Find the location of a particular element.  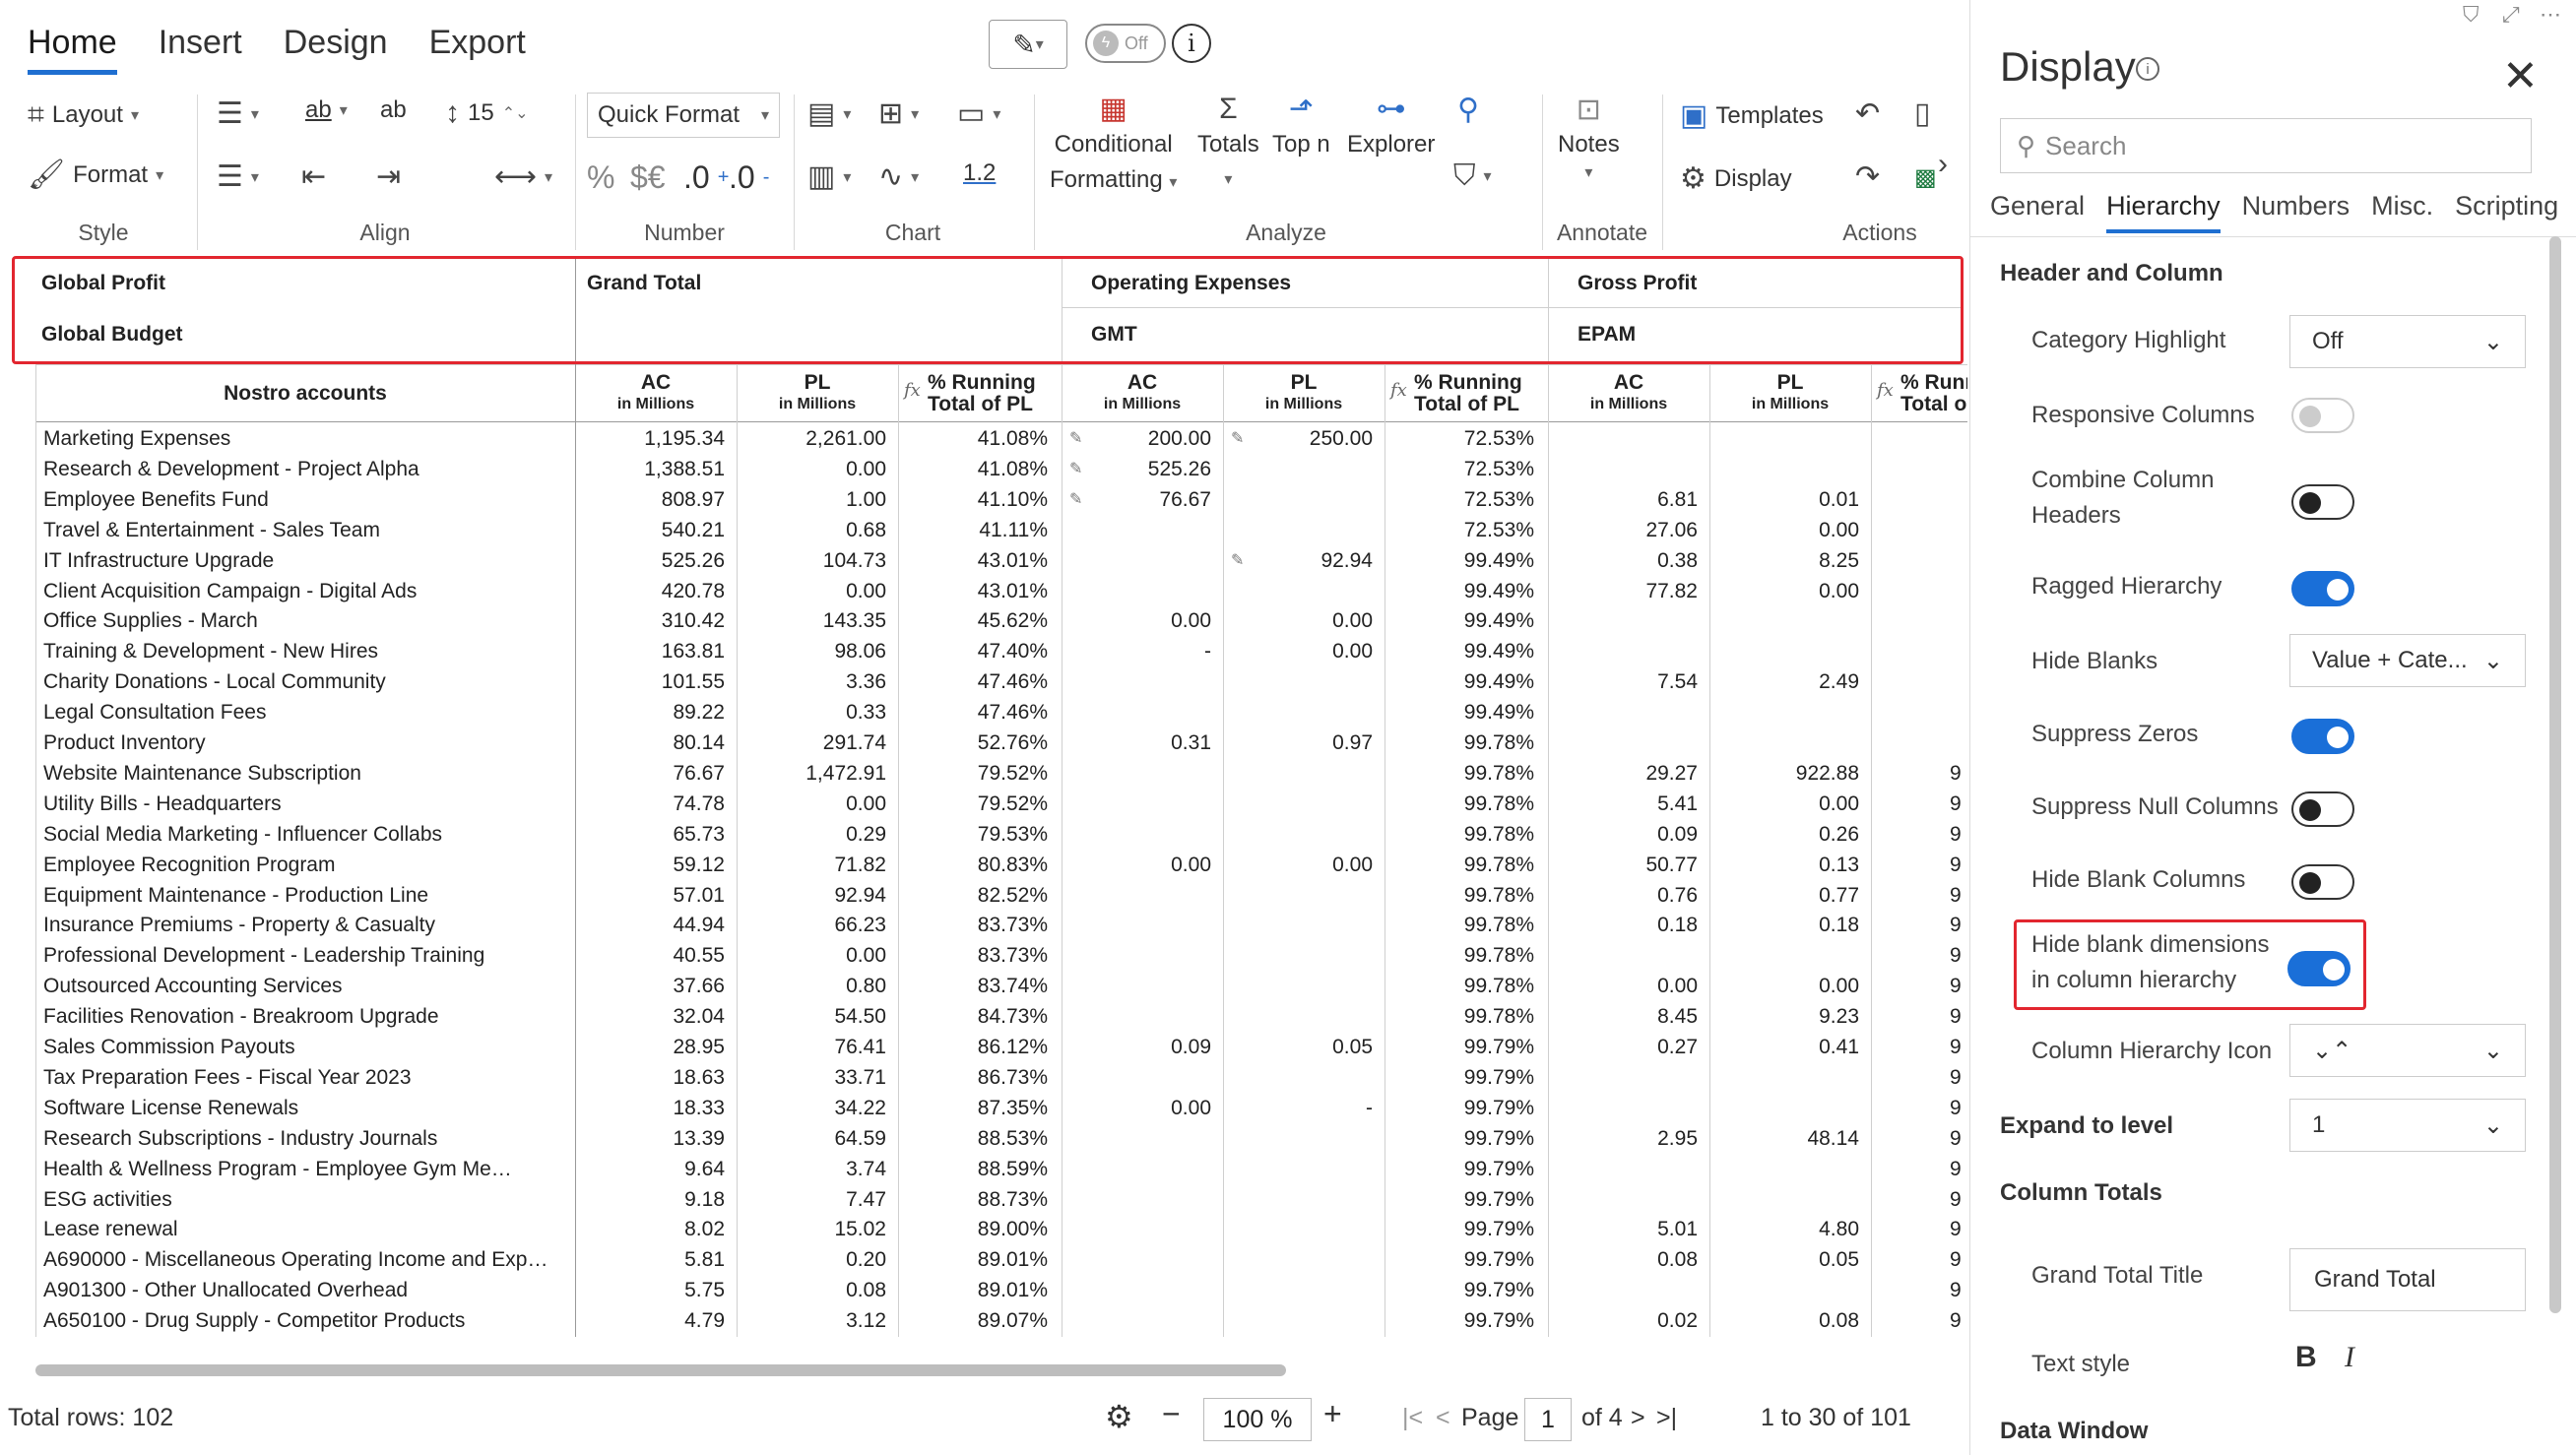

horizontal-scrollbar is located at coordinates (660, 1370).